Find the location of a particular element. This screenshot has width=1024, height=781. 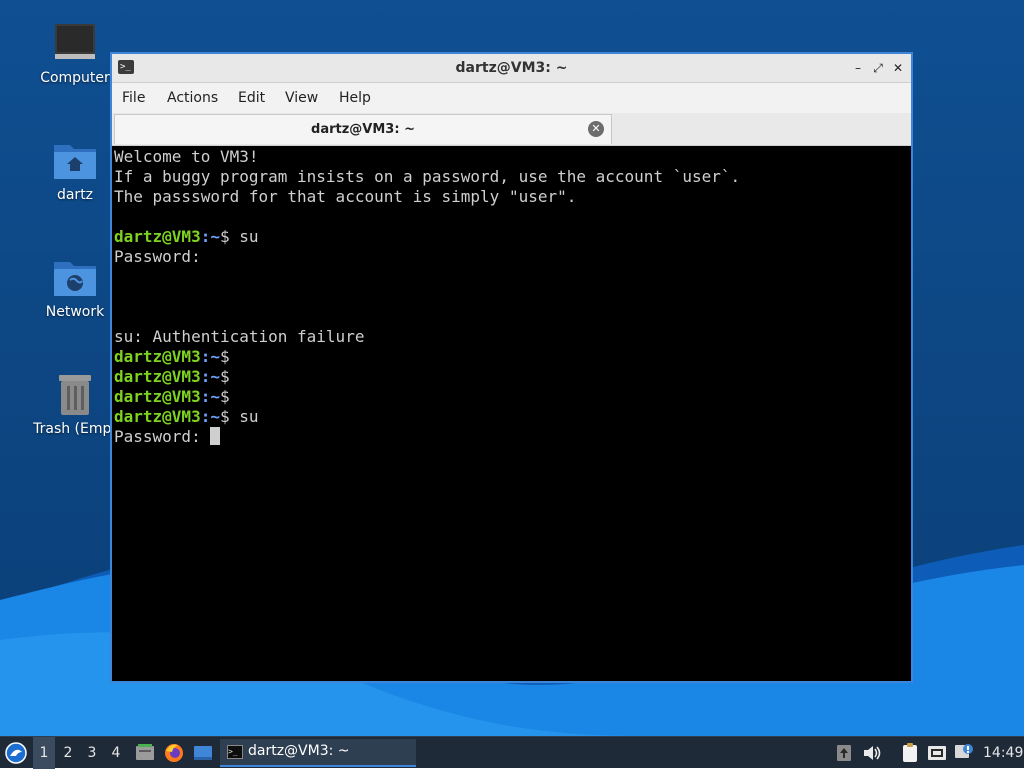

tab-bar: dartz@VM3: ~ ✕ is located at coordinates (511, 129).